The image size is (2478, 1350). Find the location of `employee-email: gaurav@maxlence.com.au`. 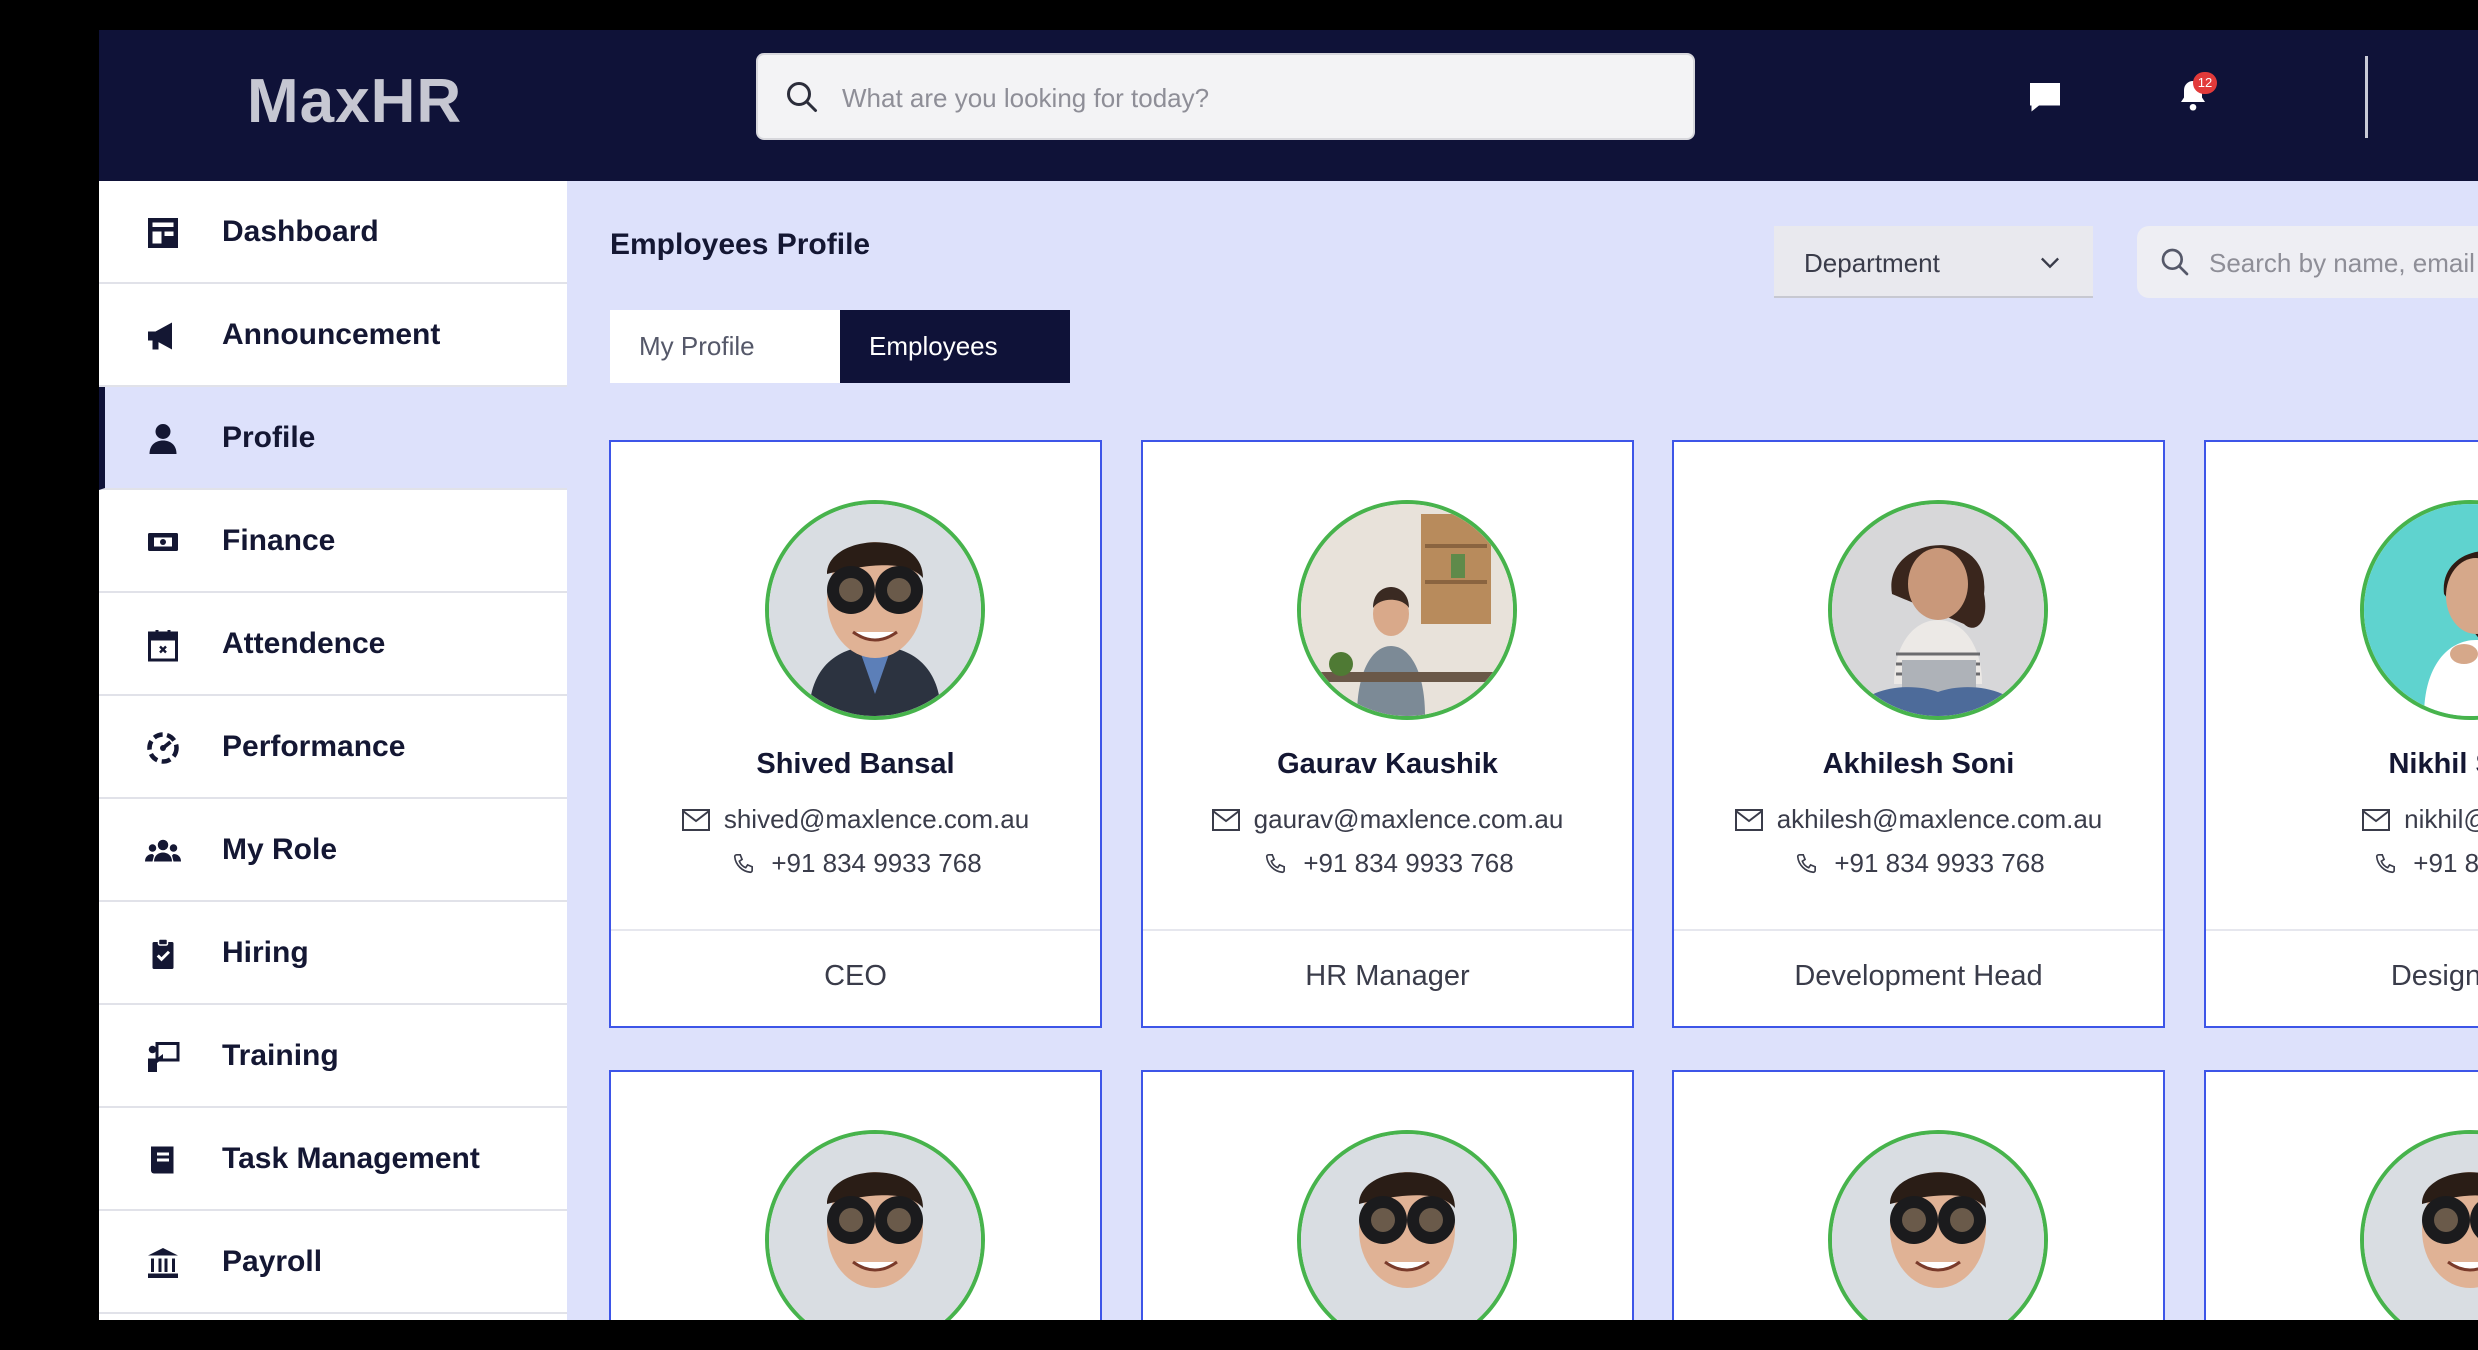

employee-email: gaurav@maxlence.com.au is located at coordinates (1387, 819).